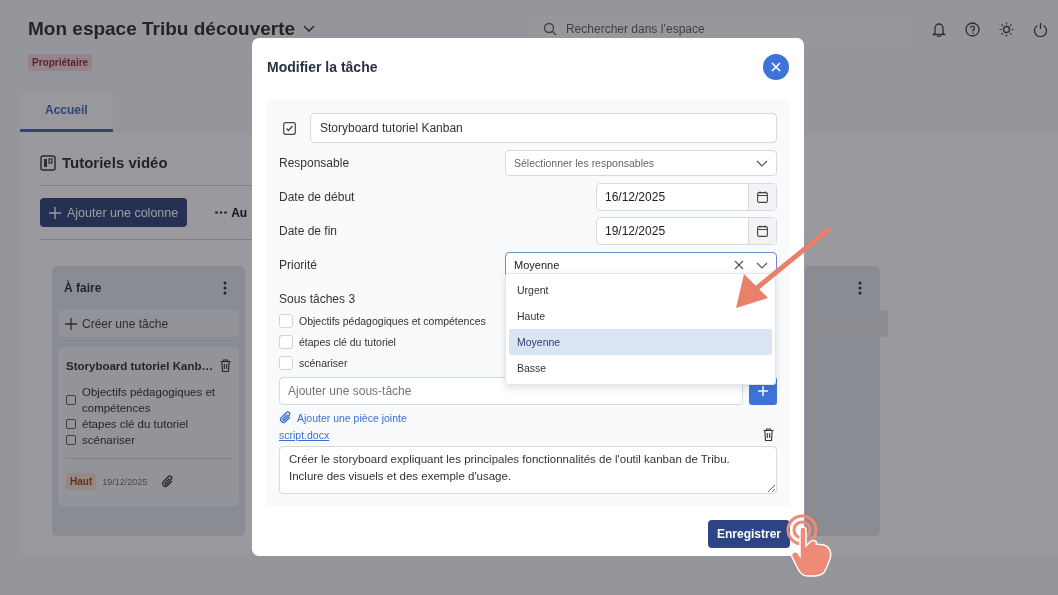  I want to click on dialog-title: Modifier la tâche, so click(322, 67).